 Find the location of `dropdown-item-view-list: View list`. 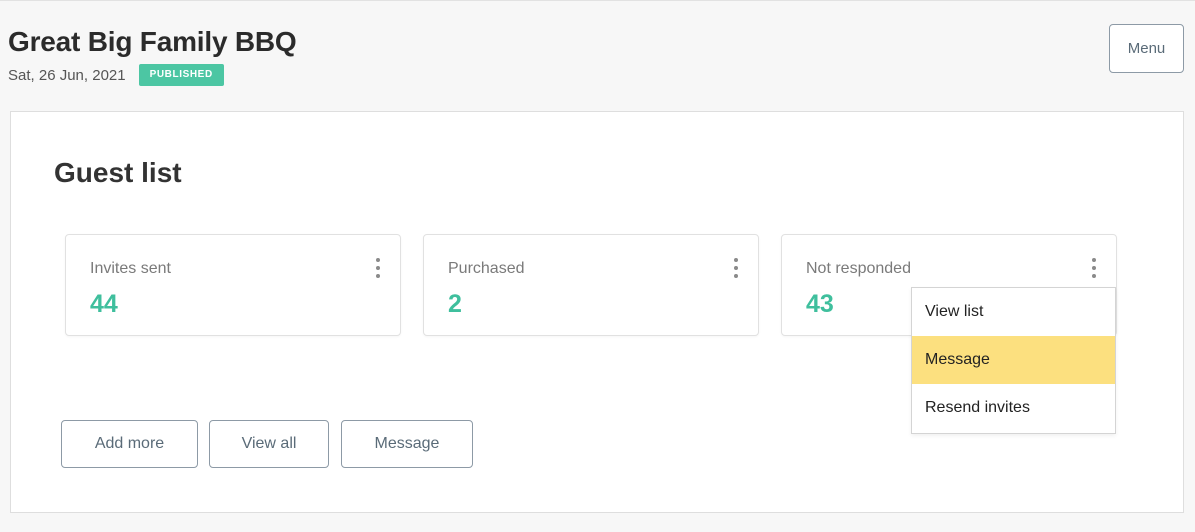

dropdown-item-view-list: View list is located at coordinates (1013, 312).